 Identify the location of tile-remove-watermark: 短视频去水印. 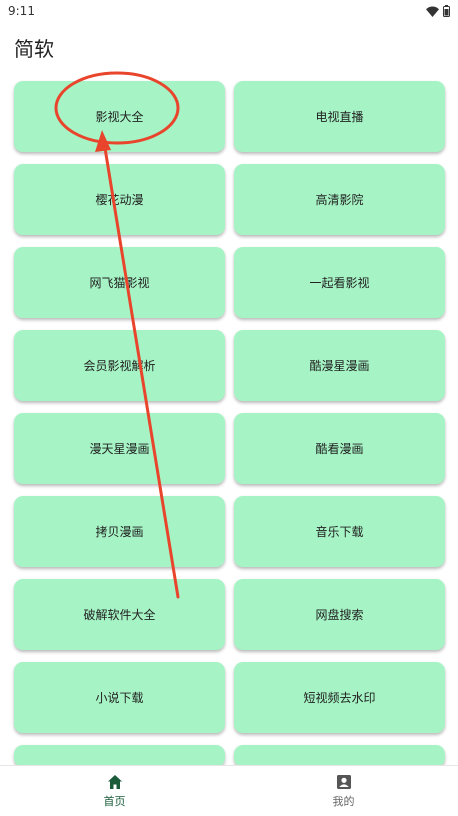
(339, 697).